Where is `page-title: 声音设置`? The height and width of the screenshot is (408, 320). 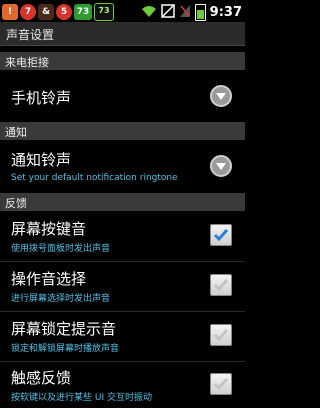 page-title: 声音设置 is located at coordinates (30, 35).